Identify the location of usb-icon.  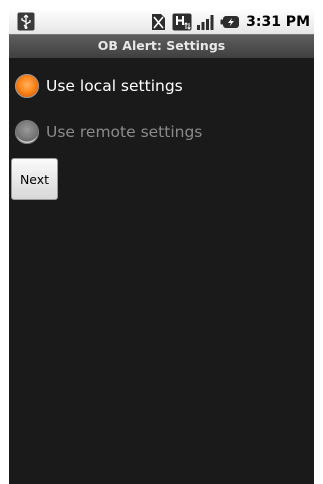
(26, 21).